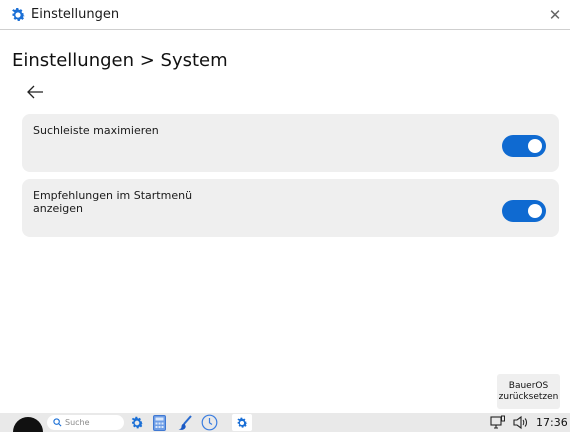  Describe the element at coordinates (77, 422) in the screenshot. I see `search-placeholder: Suche` at that location.